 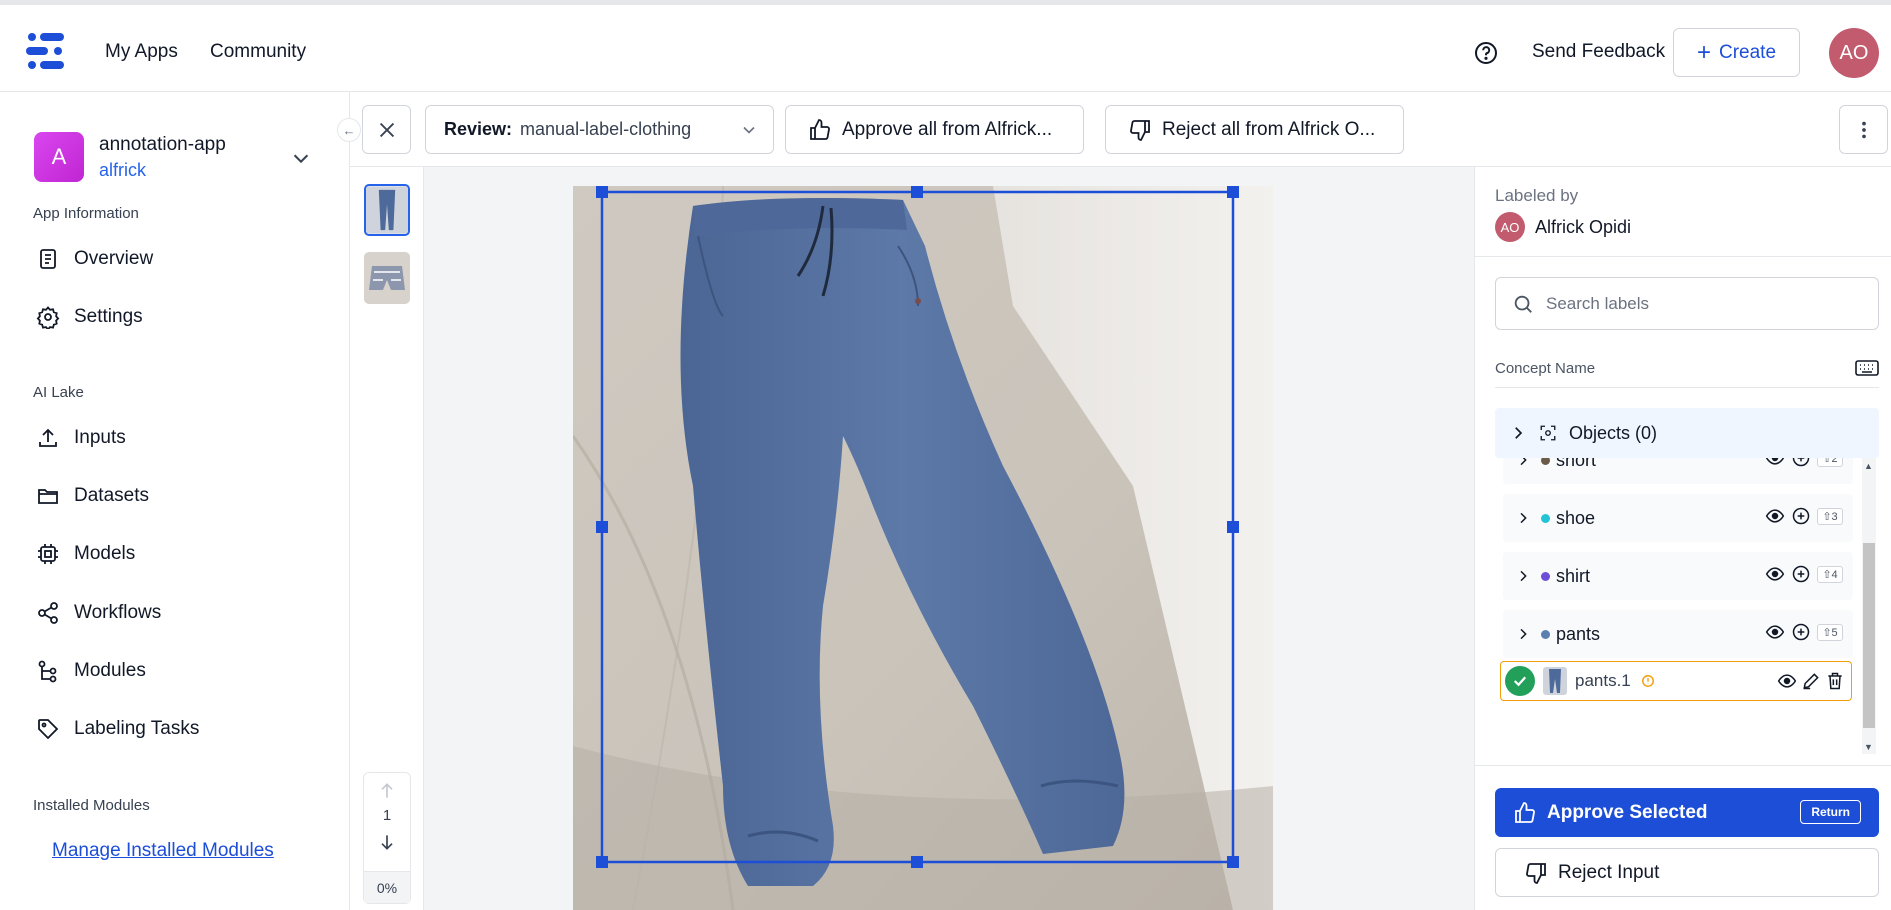 I want to click on hotkey-badge: ⇧5, so click(x=1830, y=632).